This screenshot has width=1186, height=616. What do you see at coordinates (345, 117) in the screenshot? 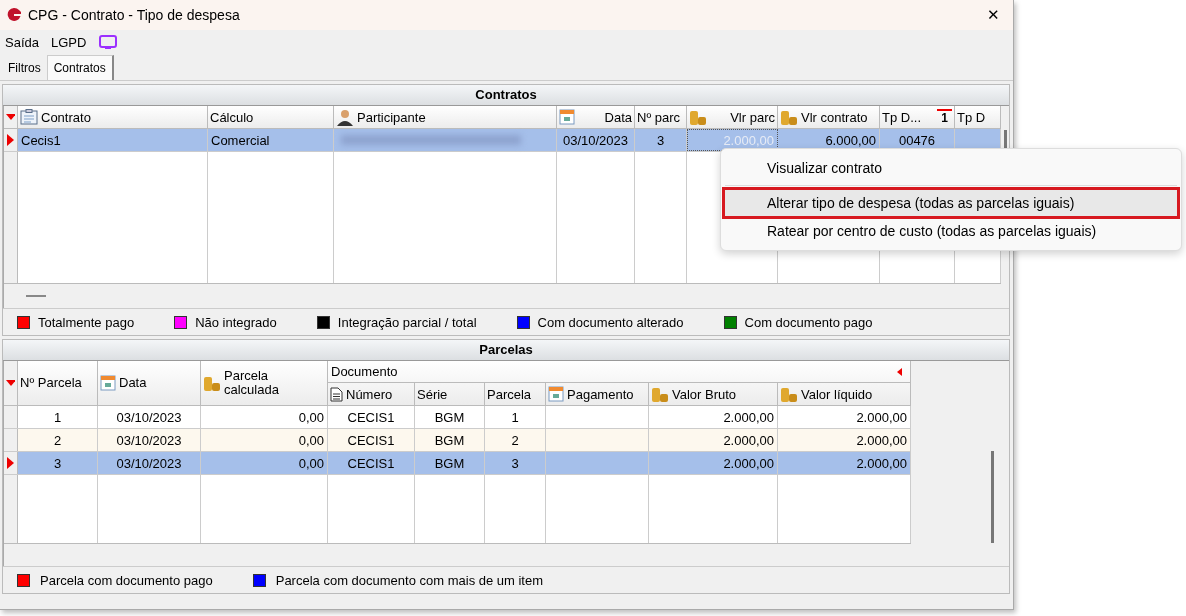
I see `person-icon` at bounding box center [345, 117].